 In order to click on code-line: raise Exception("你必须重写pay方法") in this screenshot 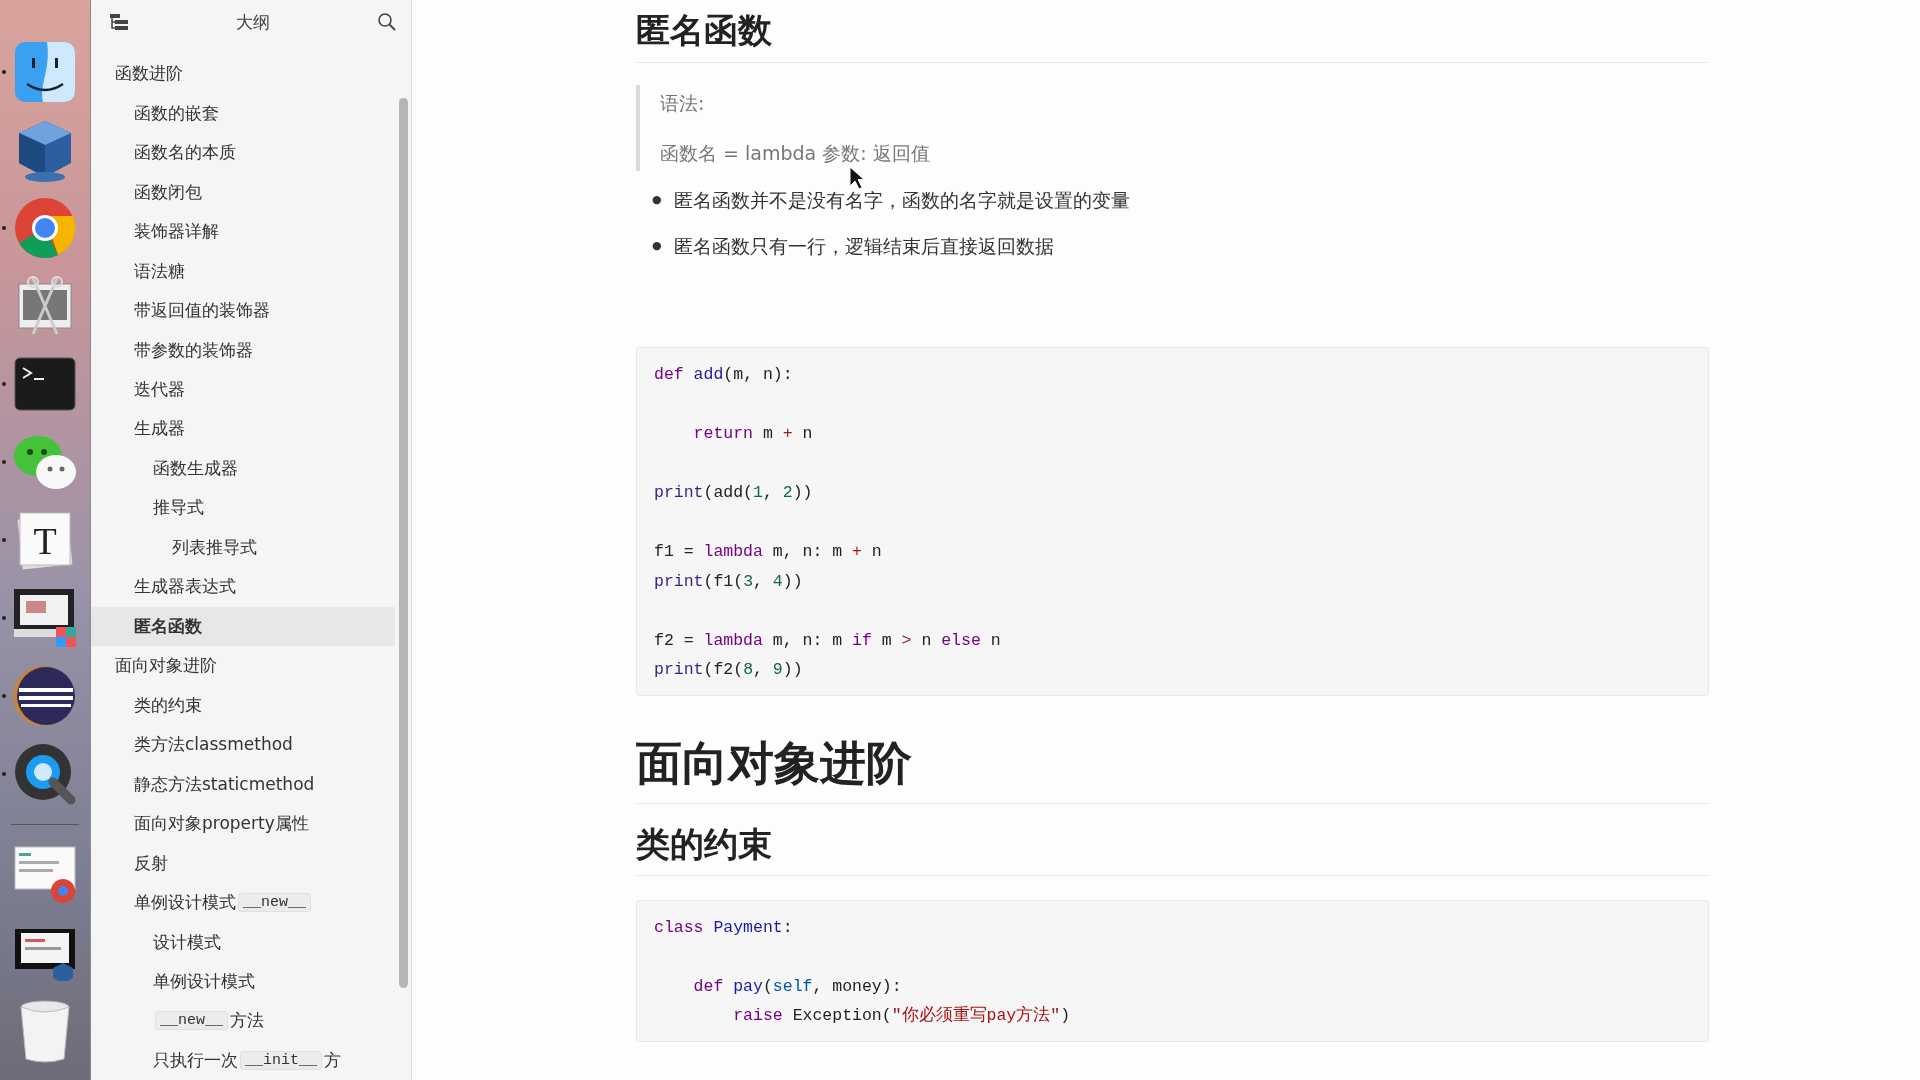, I will do `click(901, 1016)`.